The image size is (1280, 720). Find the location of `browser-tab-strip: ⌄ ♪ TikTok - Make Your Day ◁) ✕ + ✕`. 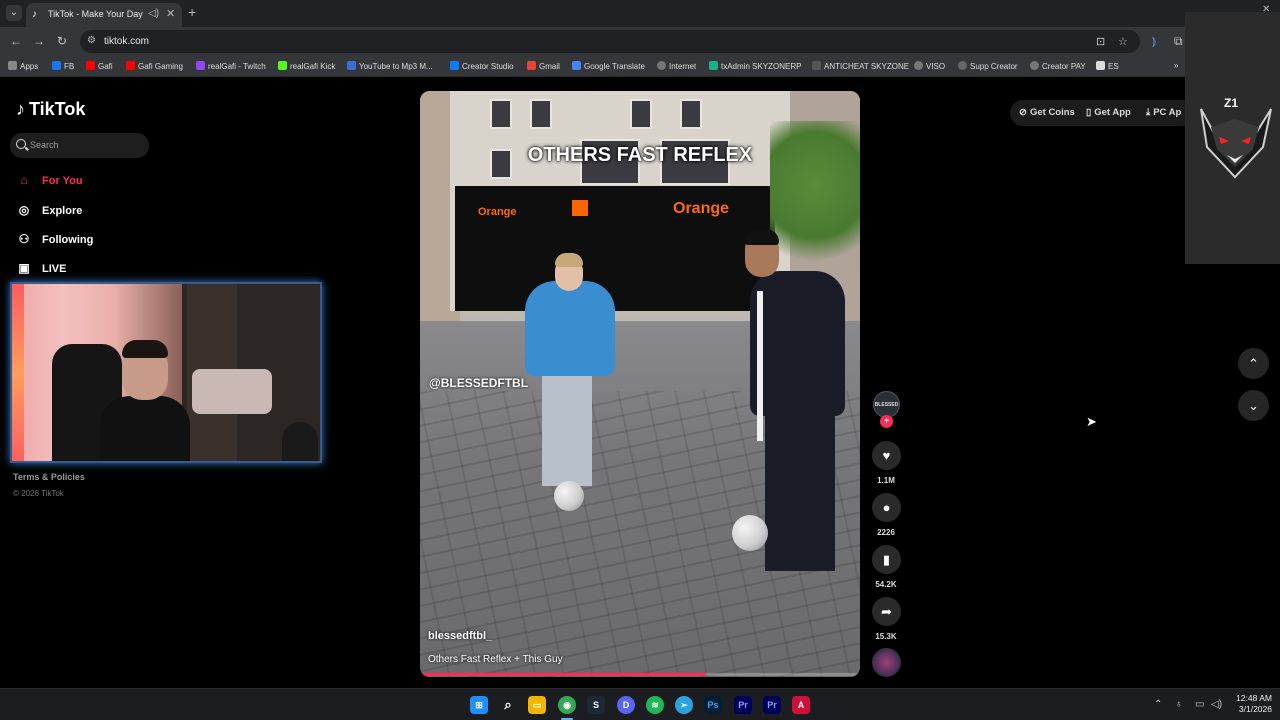

browser-tab-strip: ⌄ ♪ TikTok - Make Your Day ◁) ✕ + ✕ is located at coordinates (640, 13).